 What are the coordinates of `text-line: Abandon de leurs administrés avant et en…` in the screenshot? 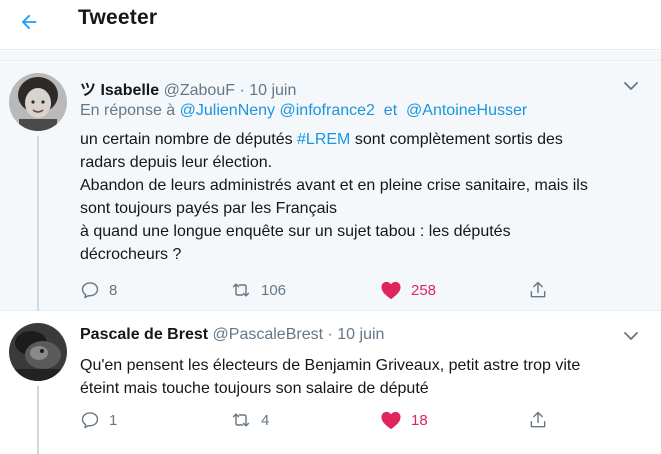 It's located at (334, 185).